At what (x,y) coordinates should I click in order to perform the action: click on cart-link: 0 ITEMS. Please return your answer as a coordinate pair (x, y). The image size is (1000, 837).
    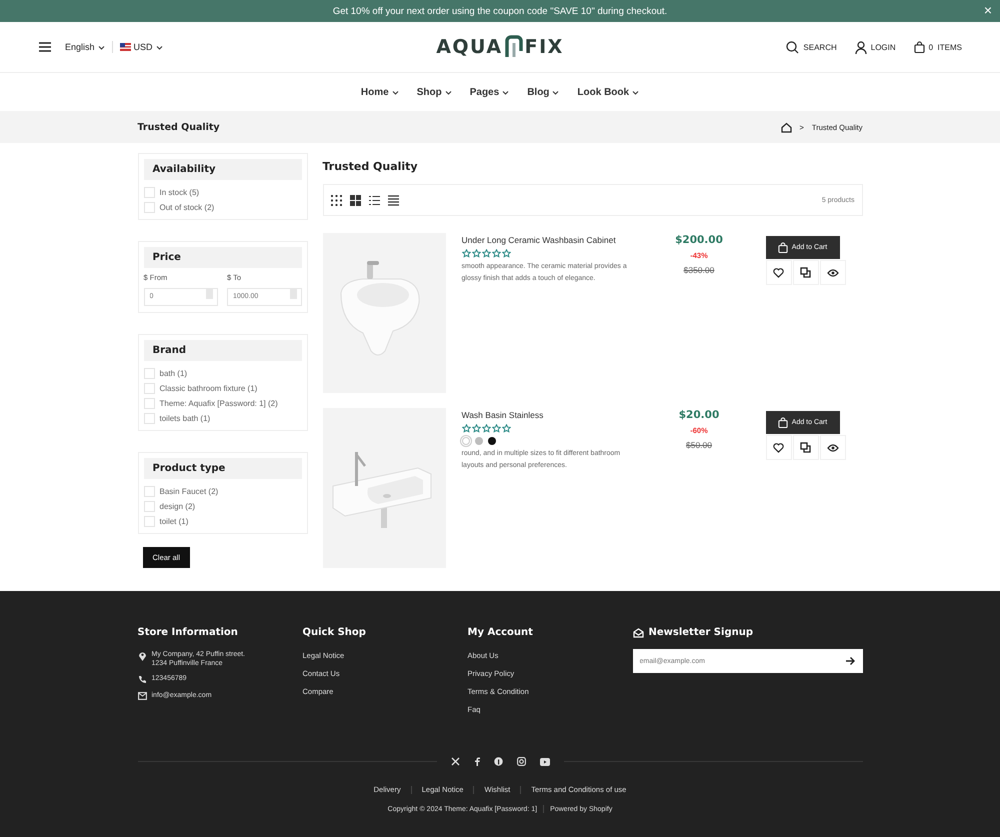
    Looking at the image, I should click on (938, 47).